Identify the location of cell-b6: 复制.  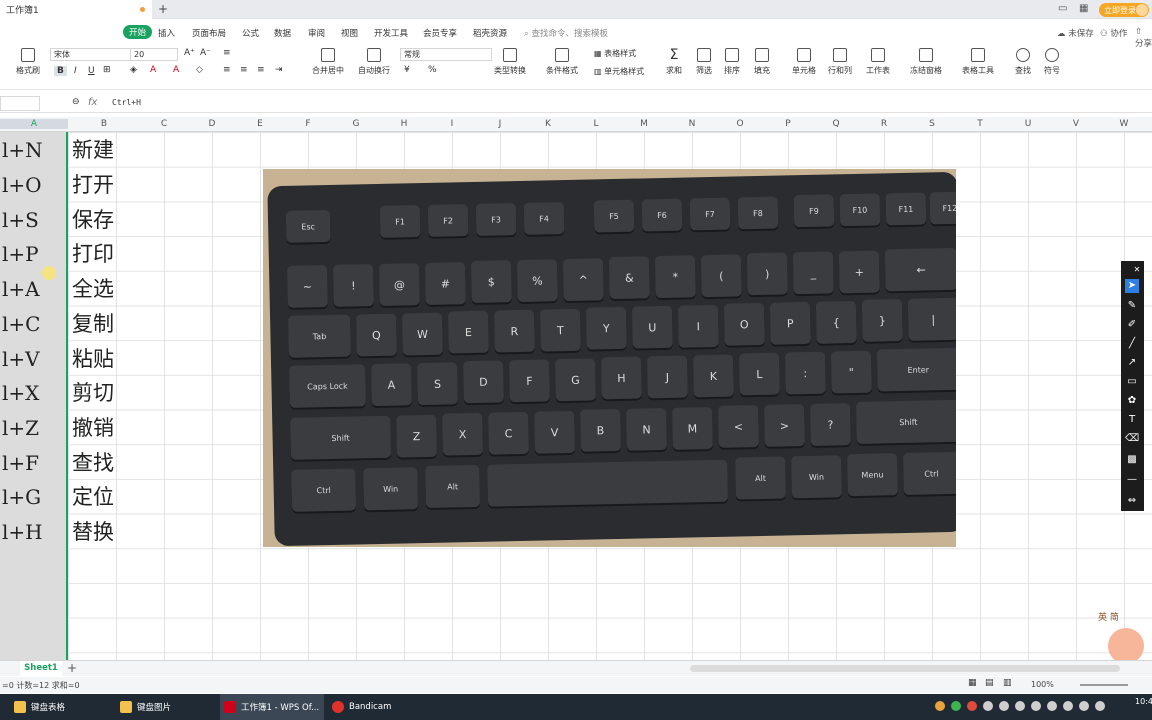
(106, 324).